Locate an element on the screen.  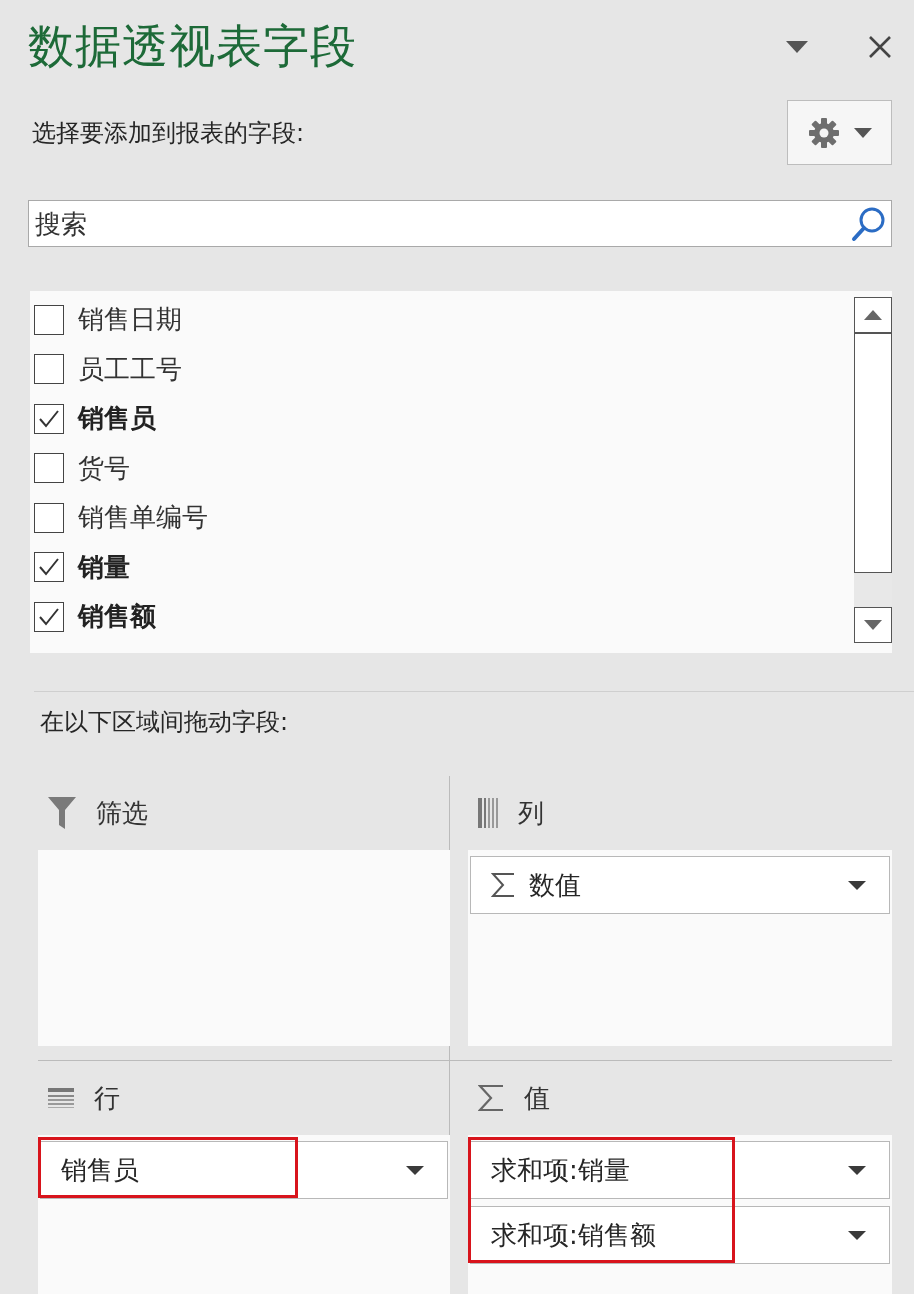
pill-label: 求和项:销量 is located at coordinates (560, 1170).